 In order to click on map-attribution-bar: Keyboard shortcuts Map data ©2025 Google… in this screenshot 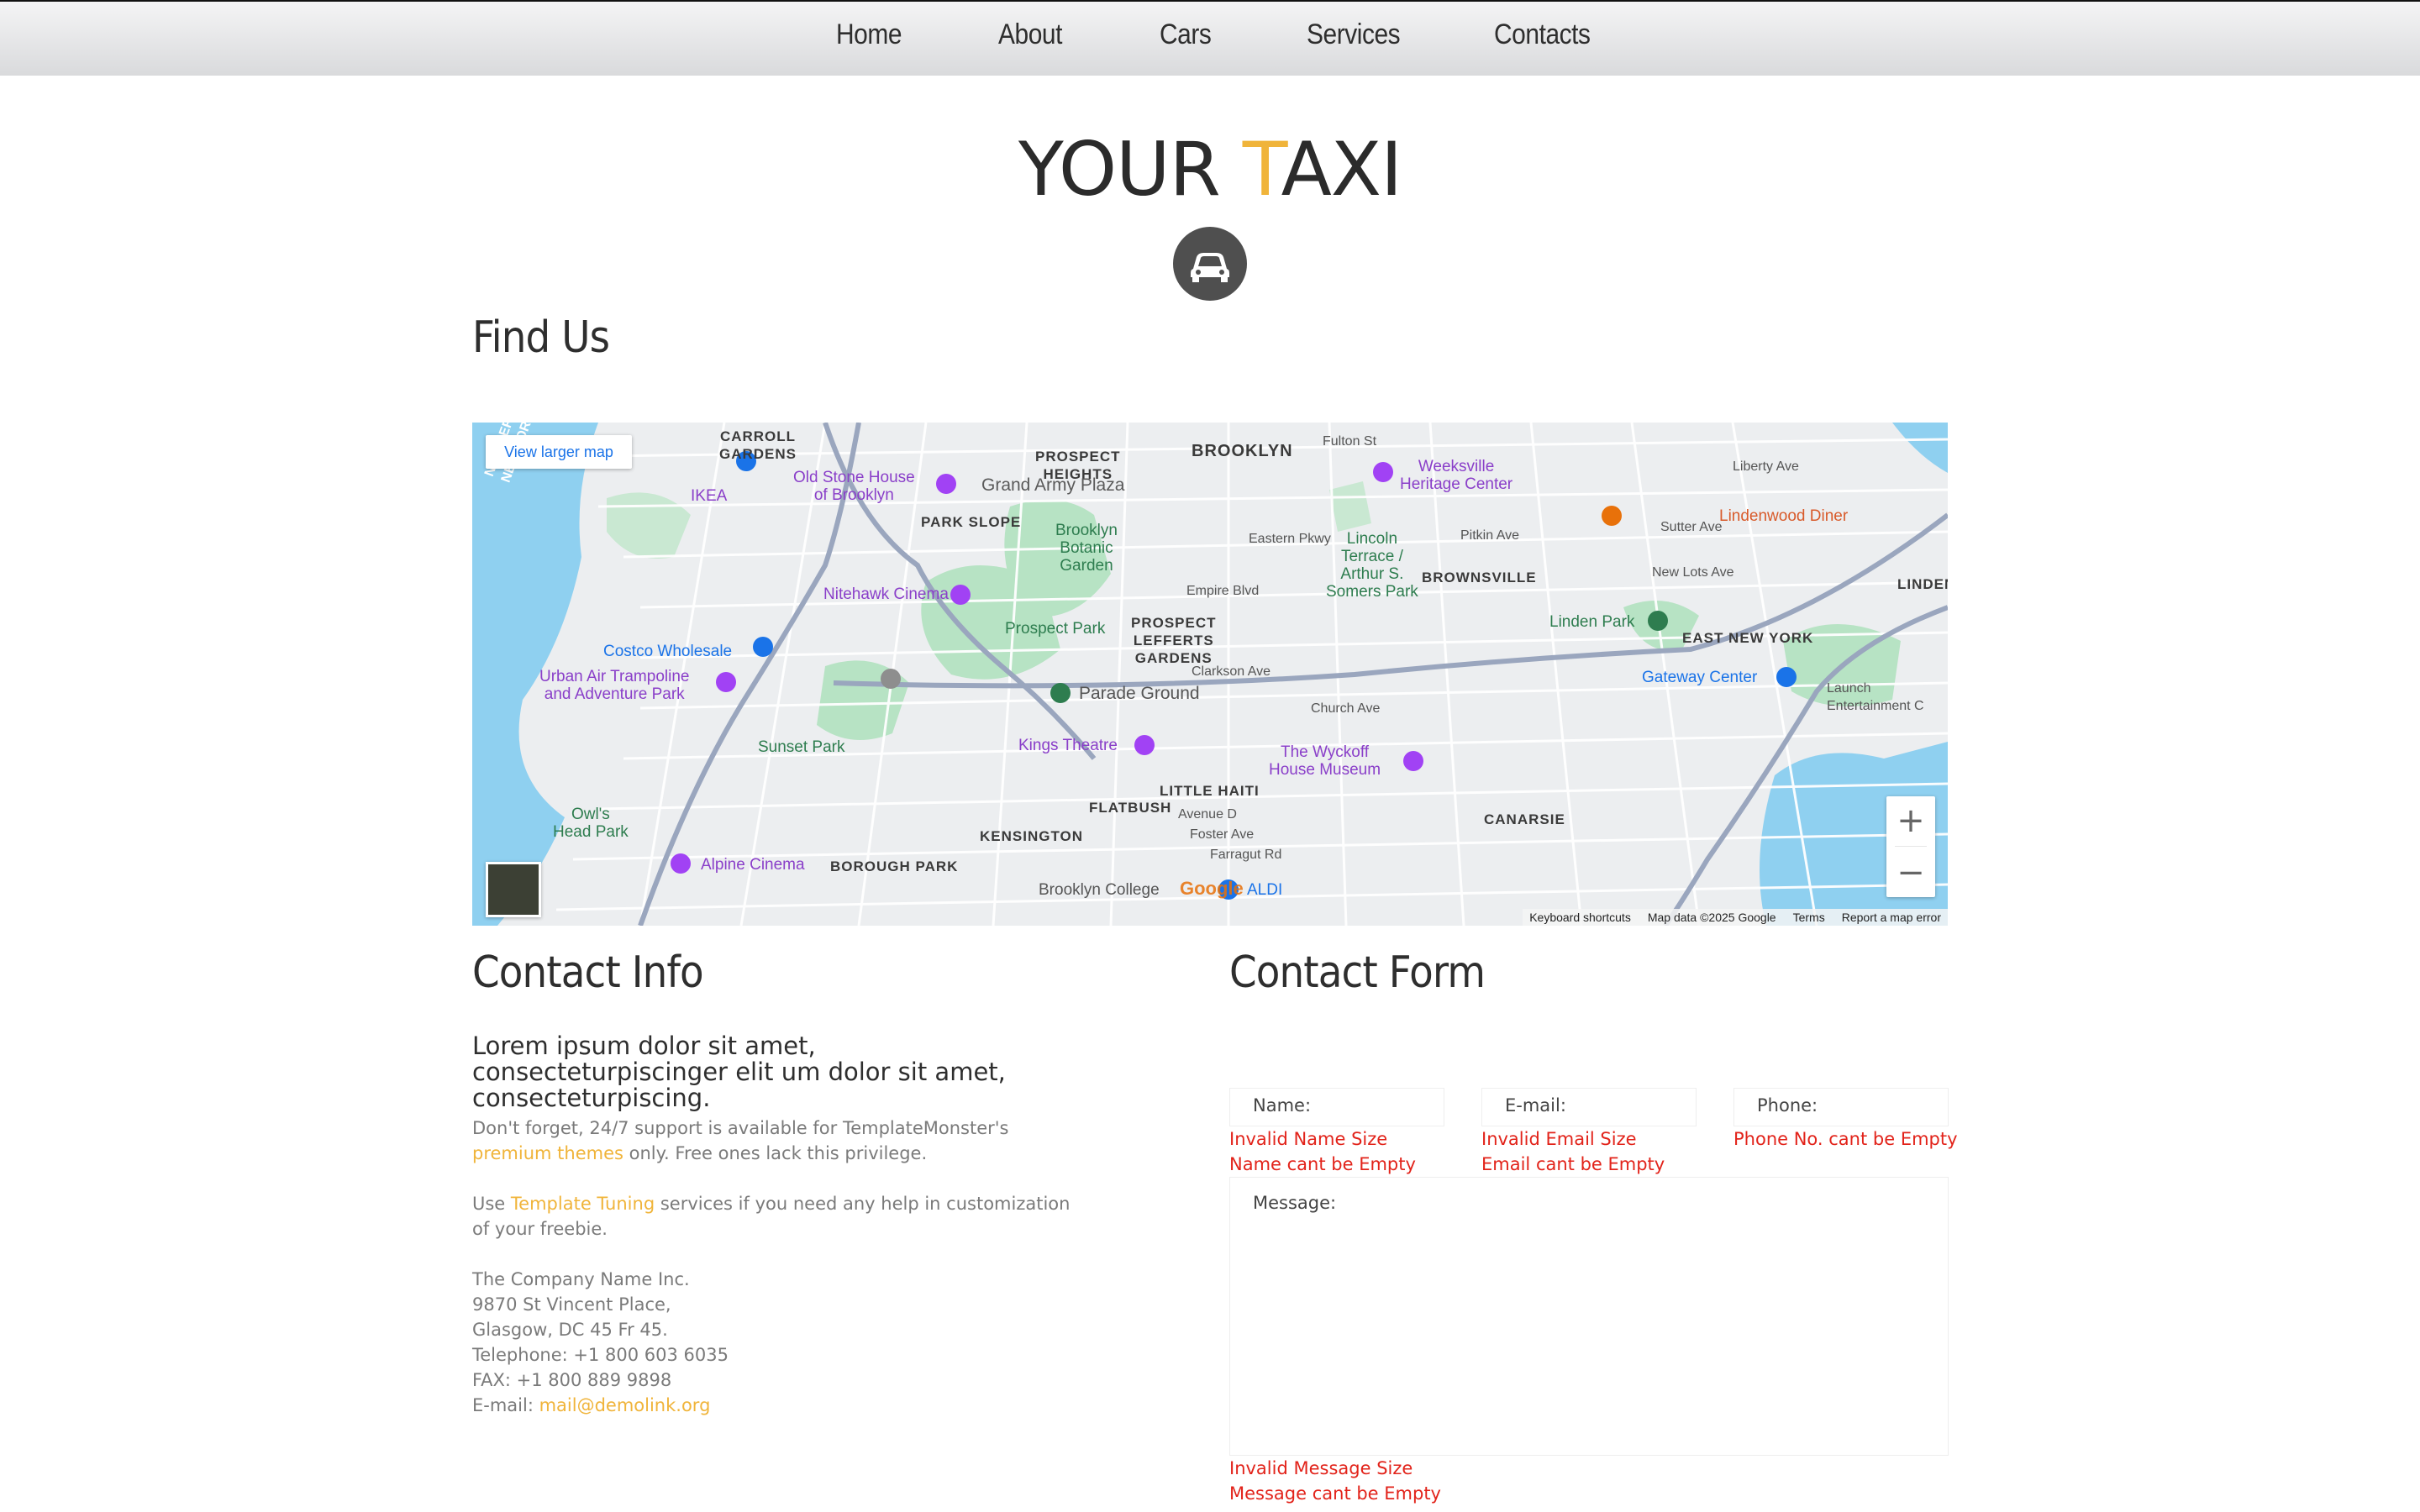, I will do `click(1736, 917)`.